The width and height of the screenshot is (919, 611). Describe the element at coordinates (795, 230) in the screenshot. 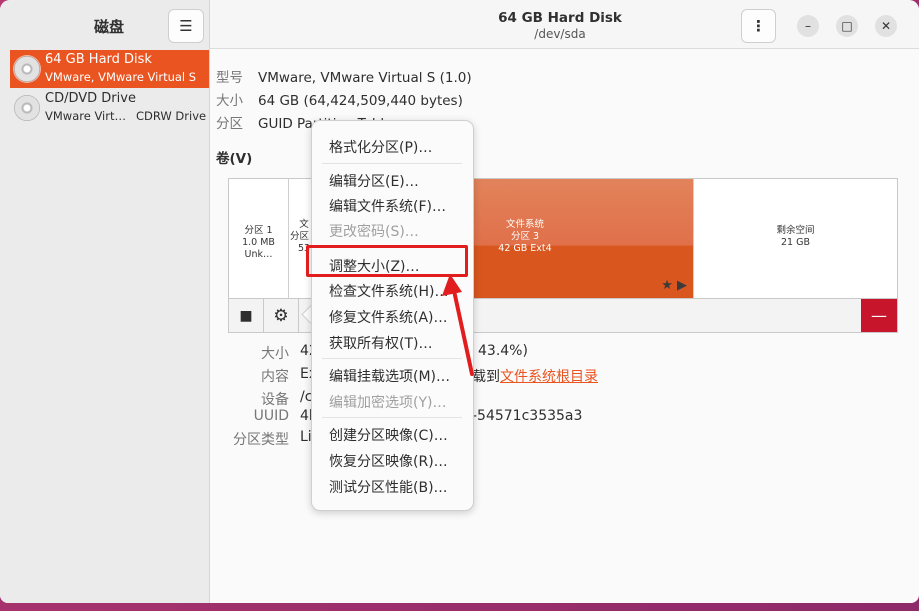

I see `segment-name: 剩余空间` at that location.